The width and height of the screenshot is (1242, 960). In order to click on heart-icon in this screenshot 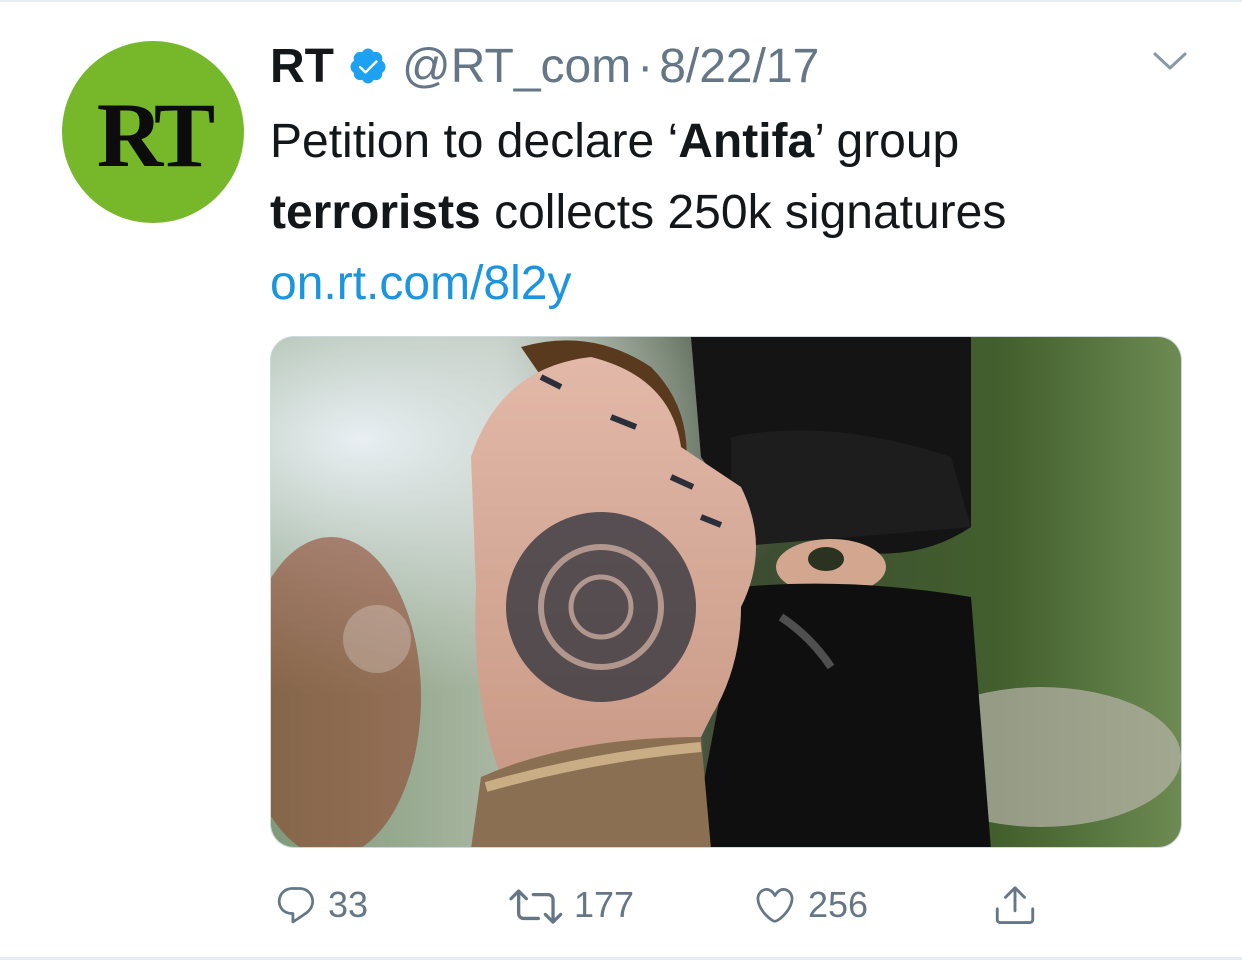, I will do `click(775, 905)`.